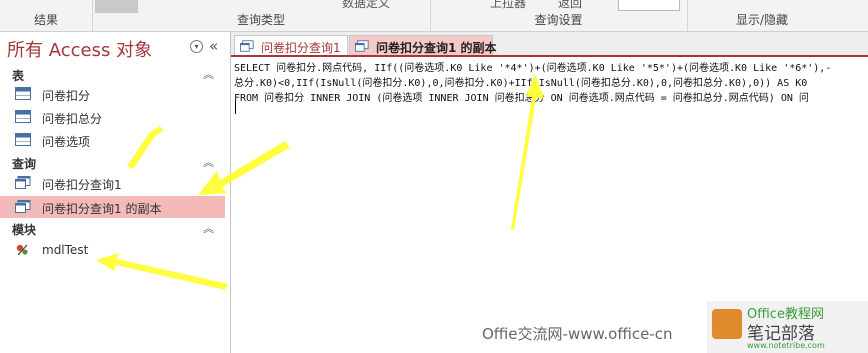 This screenshot has height=353, width=868. Describe the element at coordinates (366, 5) in the screenshot. I see `data-definition-button: 数据定义` at that location.